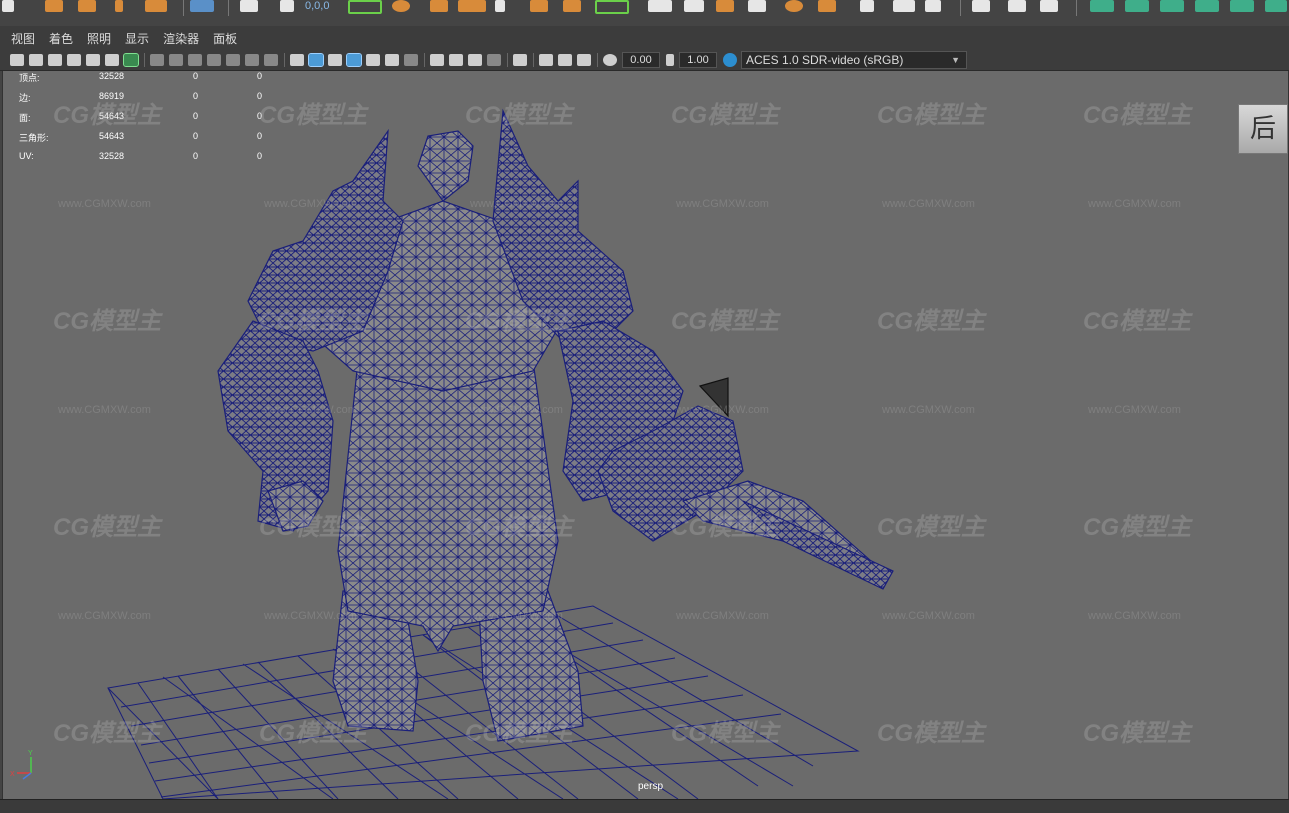 The image size is (1289, 813). I want to click on wireframe-mode-icon, so click(297, 60).